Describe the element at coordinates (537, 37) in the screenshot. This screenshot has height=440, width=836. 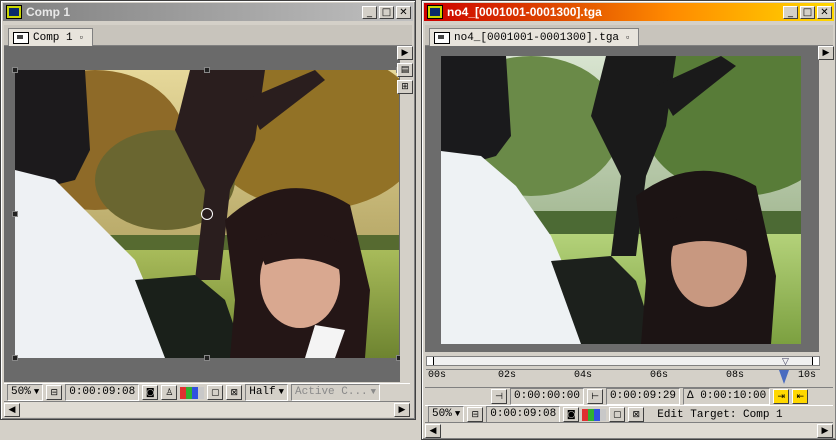
I see `tab-label: no4_[0001001-0001300].tga` at that location.